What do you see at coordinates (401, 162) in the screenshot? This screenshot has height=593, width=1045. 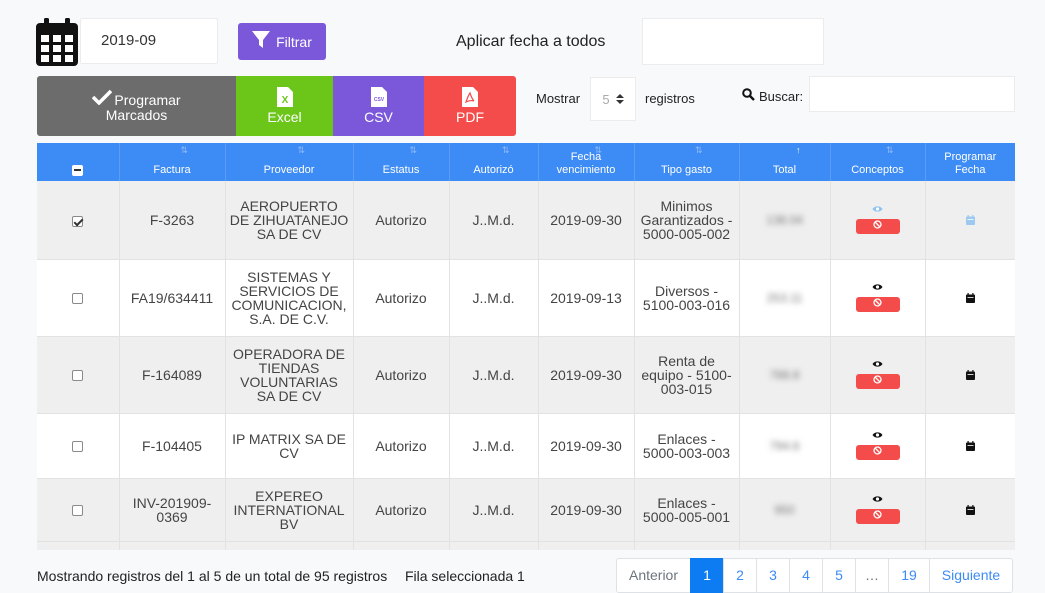 I see `column-header-estatus: ⇅ Estatus` at bounding box center [401, 162].